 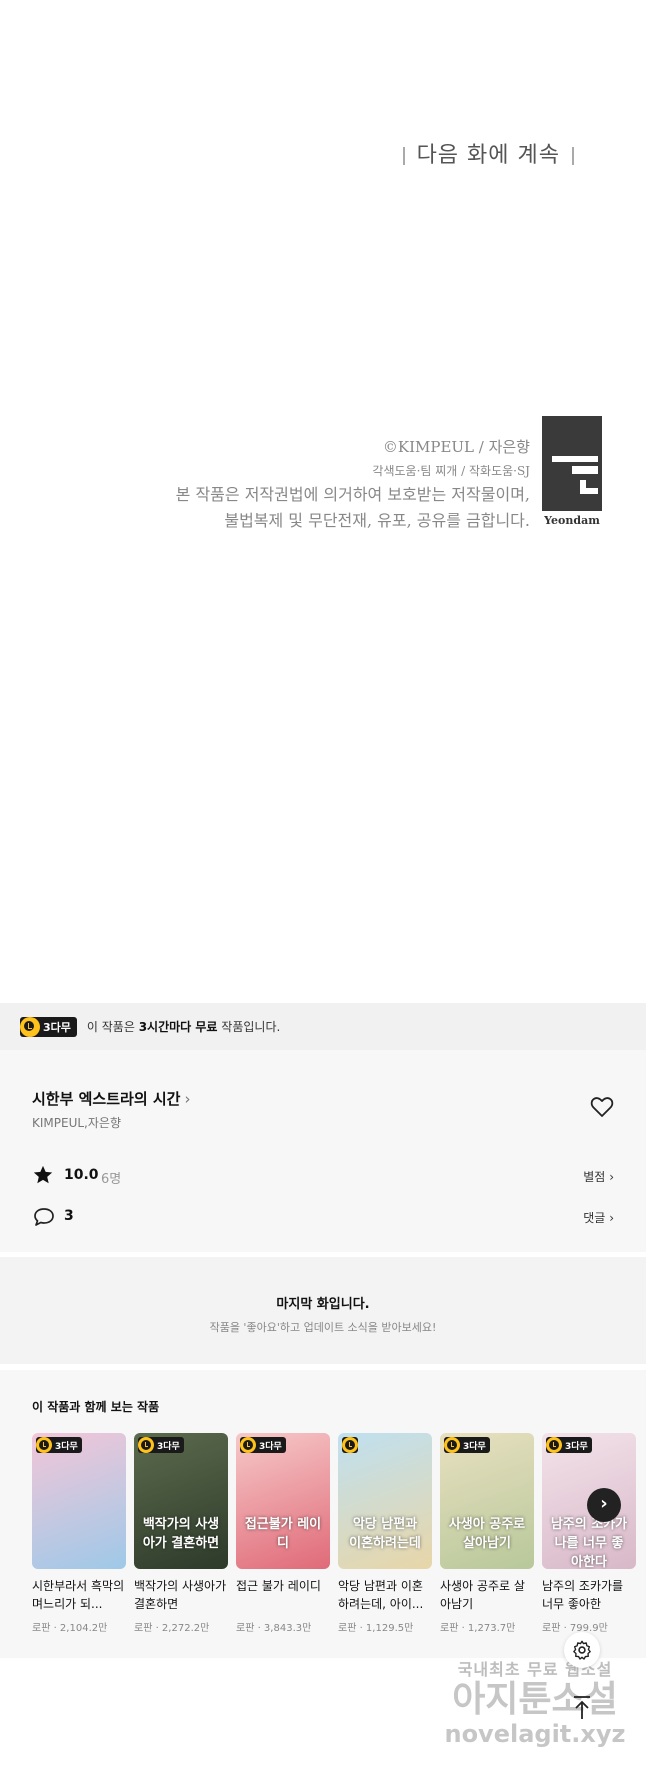 What do you see at coordinates (180, 1595) in the screenshot?
I see `card-title: 백작가의 사생아가 결혼하면` at bounding box center [180, 1595].